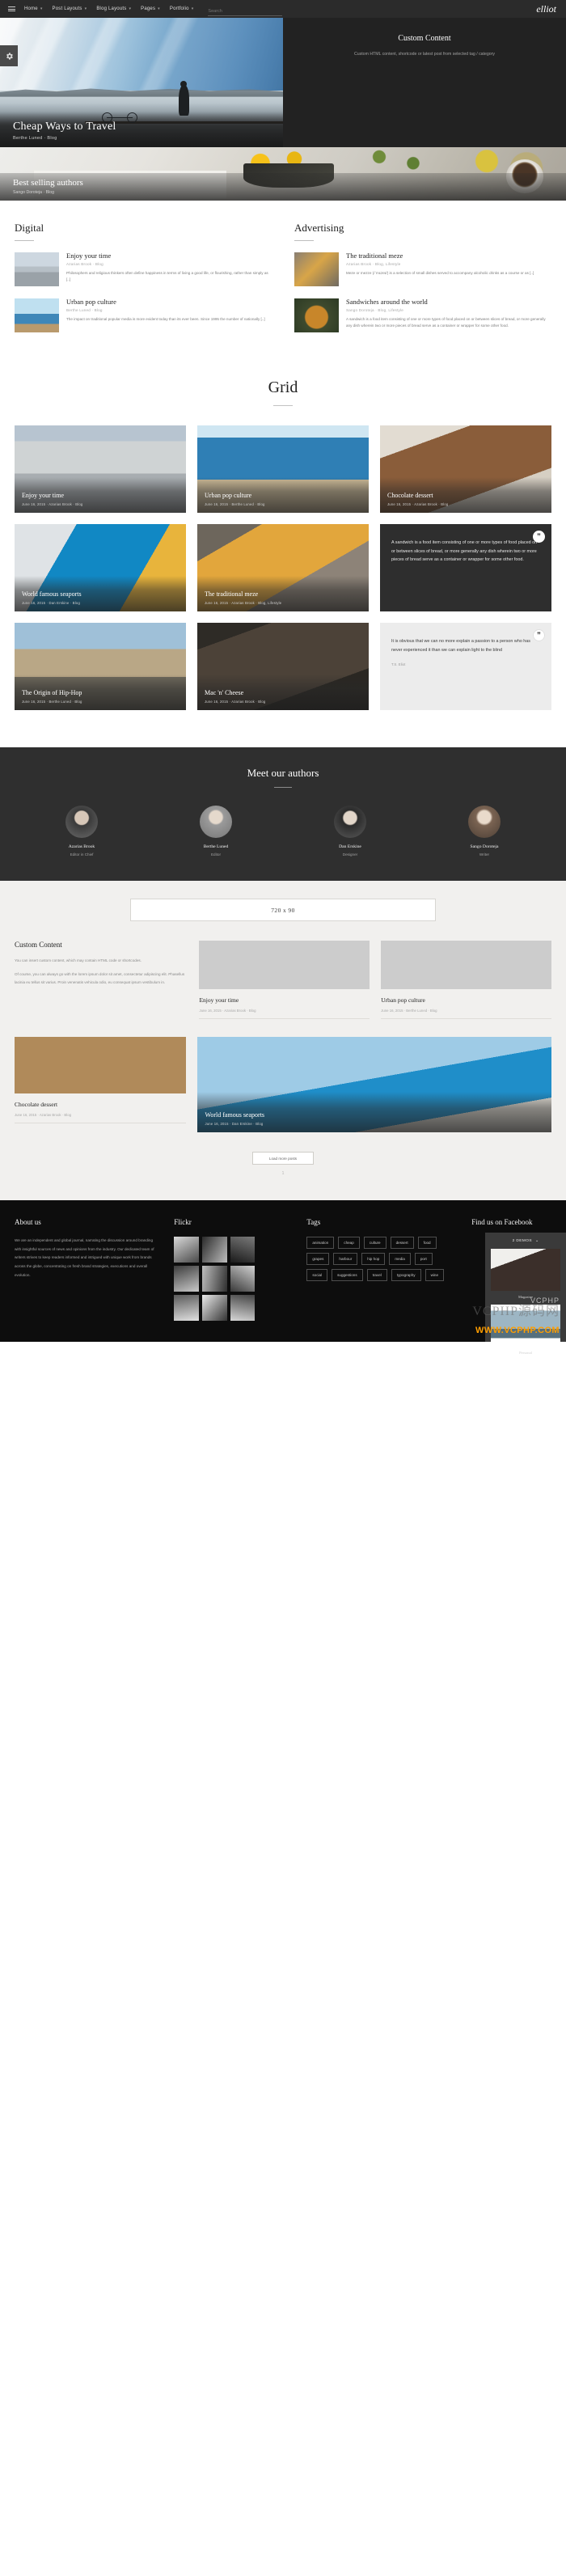 The width and height of the screenshot is (566, 2576). I want to click on ad-banner-placeholder: 720 x 90, so click(283, 910).